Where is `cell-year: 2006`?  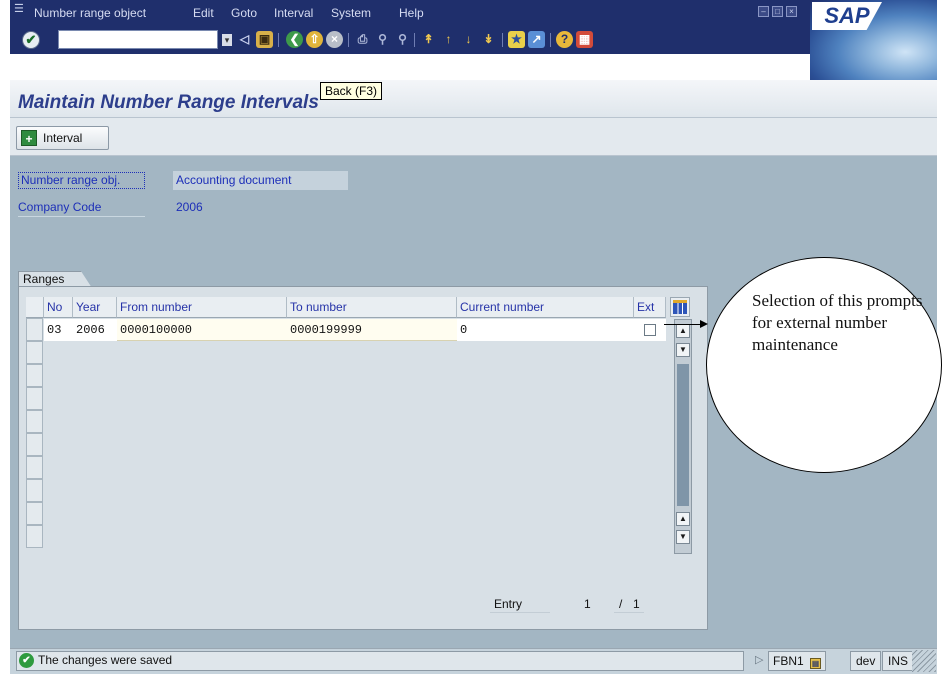
cell-year: 2006 is located at coordinates (95, 330).